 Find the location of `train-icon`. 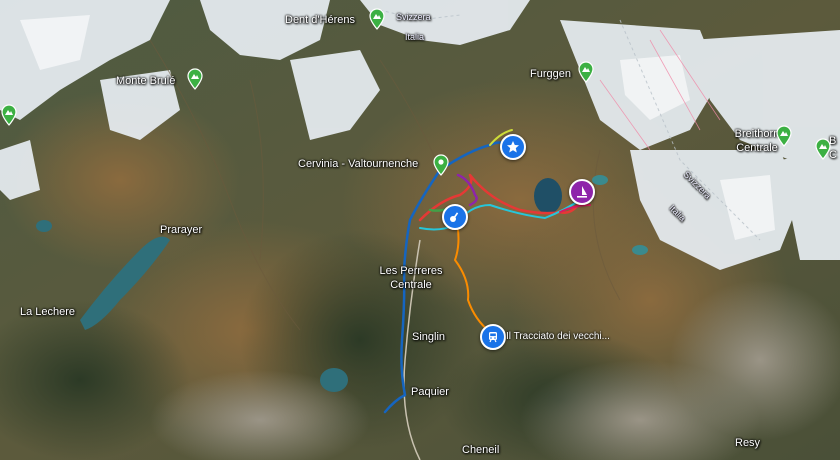

train-icon is located at coordinates (493, 337).